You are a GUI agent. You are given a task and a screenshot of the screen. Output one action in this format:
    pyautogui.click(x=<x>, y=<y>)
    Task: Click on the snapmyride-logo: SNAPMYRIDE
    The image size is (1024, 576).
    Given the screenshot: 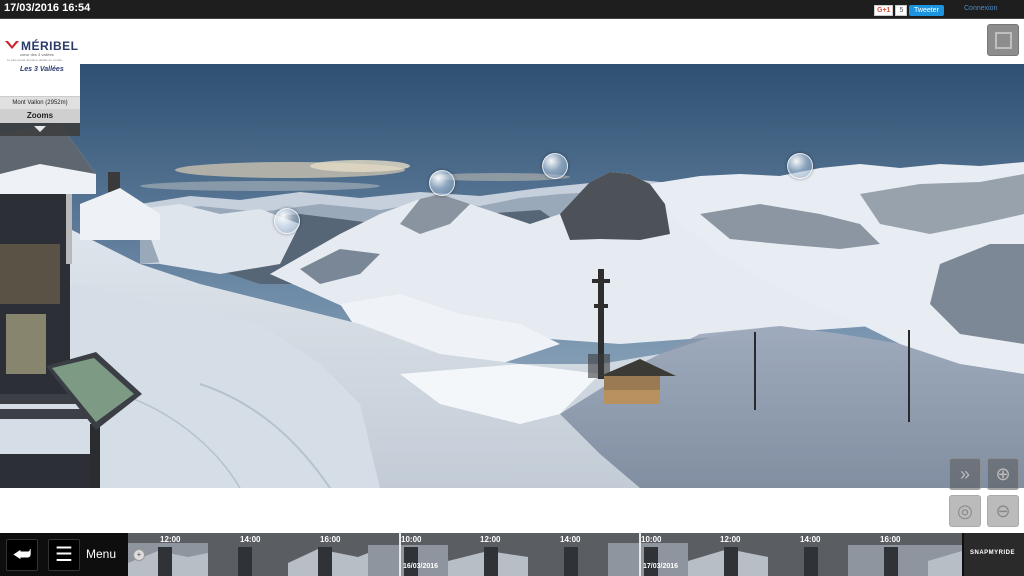 What is the action you would take?
    pyautogui.click(x=994, y=554)
    